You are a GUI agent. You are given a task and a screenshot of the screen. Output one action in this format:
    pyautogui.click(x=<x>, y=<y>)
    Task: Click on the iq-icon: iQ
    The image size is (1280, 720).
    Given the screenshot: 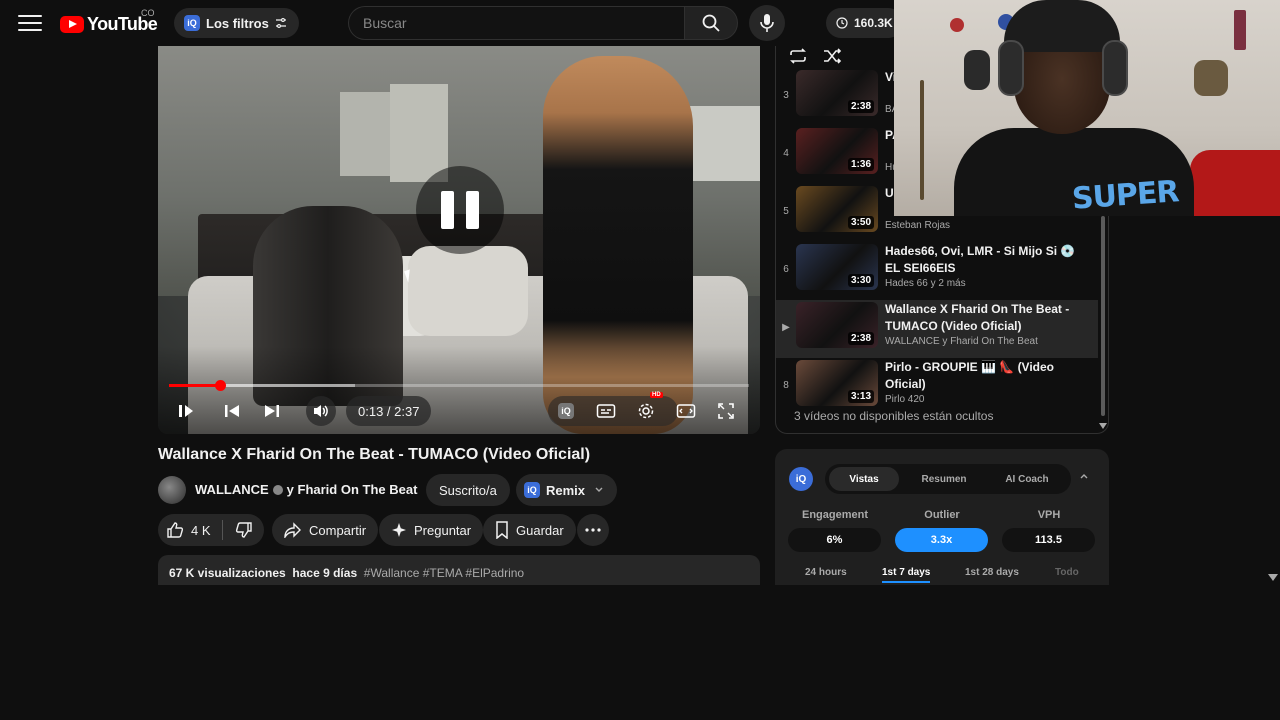 What is the action you would take?
    pyautogui.click(x=566, y=411)
    